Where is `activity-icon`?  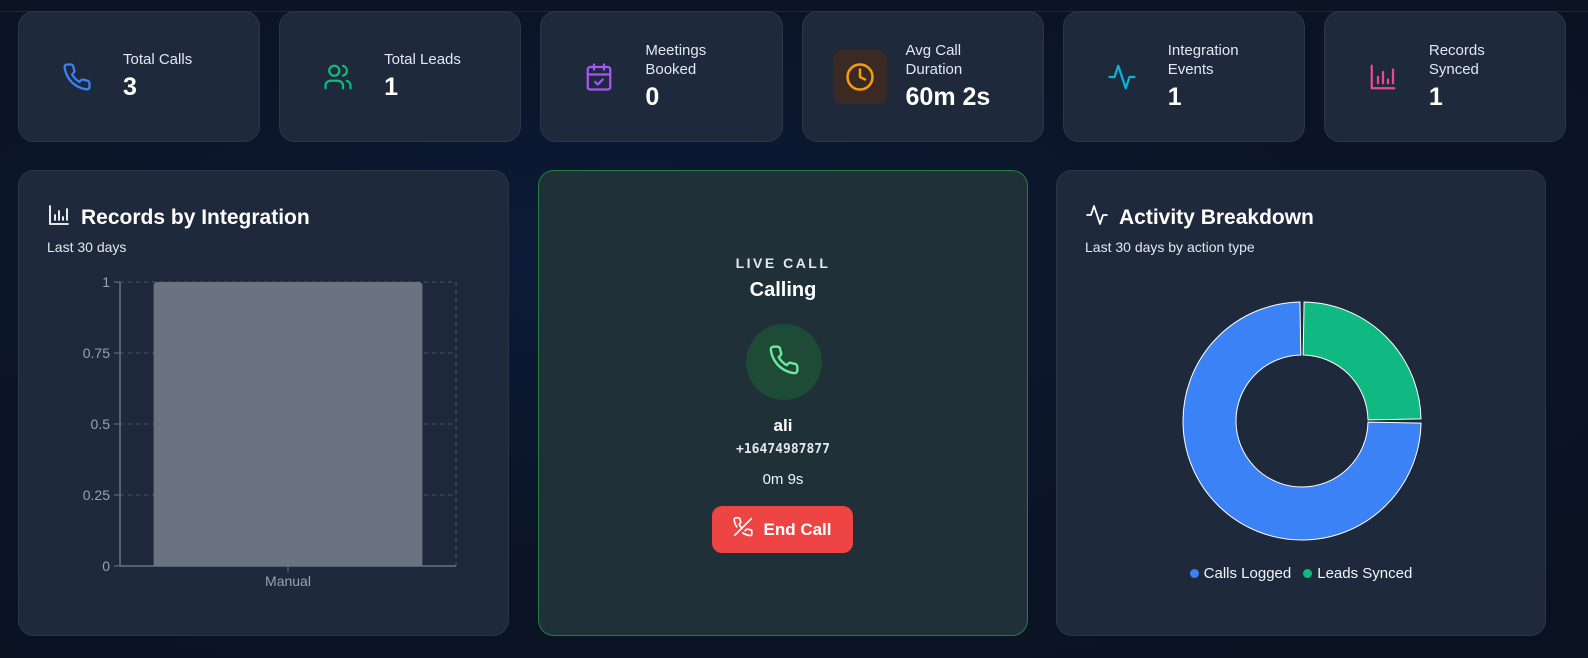
activity-icon is located at coordinates (1122, 77).